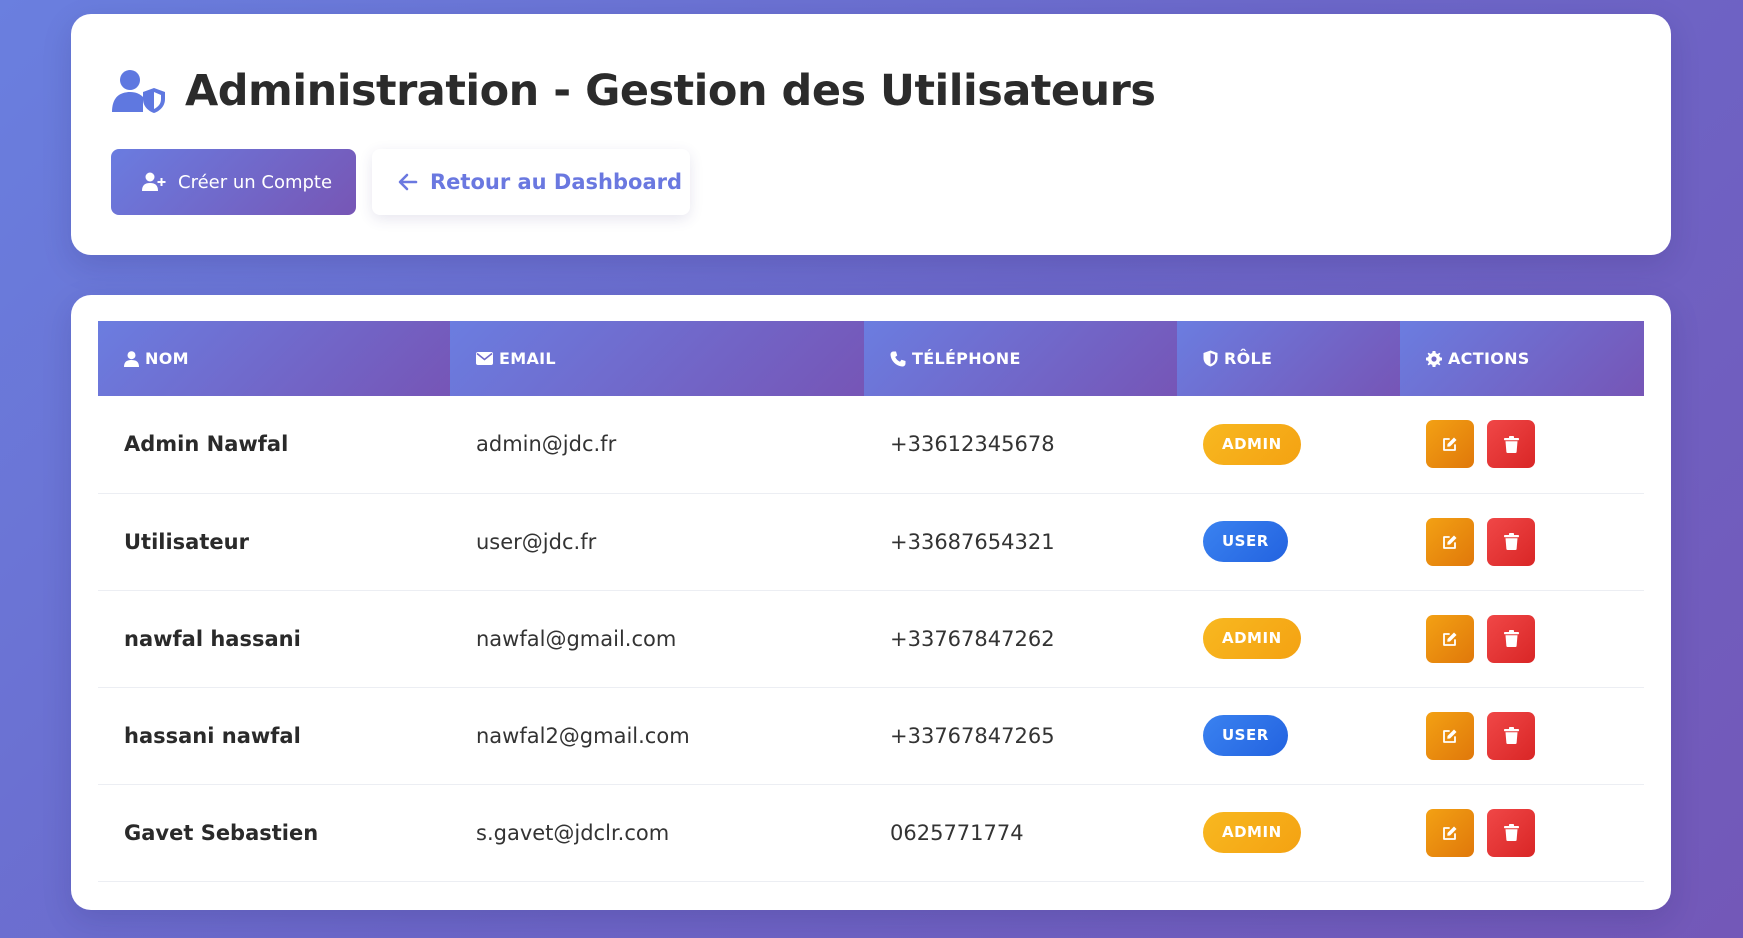 Image resolution: width=1743 pixels, height=938 pixels. What do you see at coordinates (1020, 639) in the screenshot?
I see `user-phone-cell: +33767847262` at bounding box center [1020, 639].